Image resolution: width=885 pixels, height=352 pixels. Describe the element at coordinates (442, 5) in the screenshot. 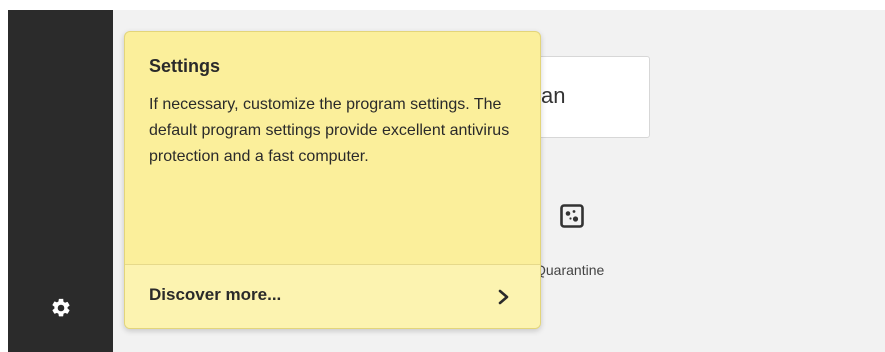

I see `top-strip` at that location.